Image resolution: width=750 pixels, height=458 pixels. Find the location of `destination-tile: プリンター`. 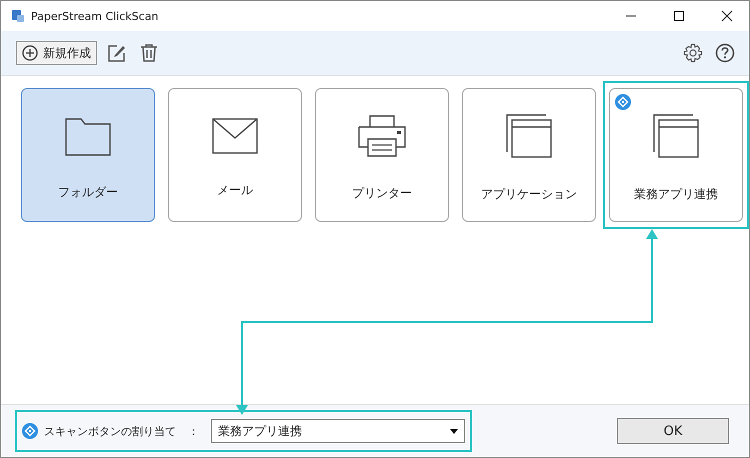

destination-tile: プリンター is located at coordinates (382, 155).